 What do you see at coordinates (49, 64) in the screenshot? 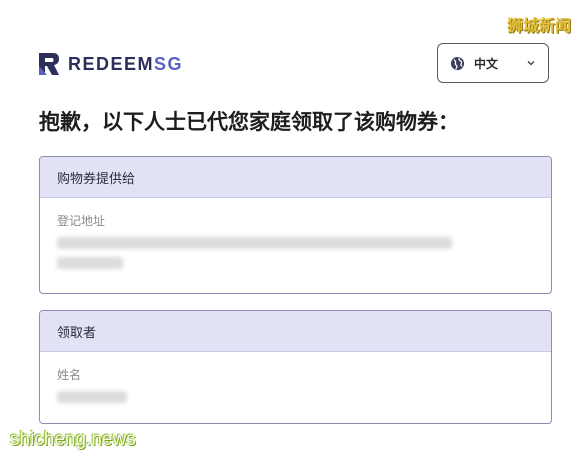
I see `redeemsg-logo-mark-icon` at bounding box center [49, 64].